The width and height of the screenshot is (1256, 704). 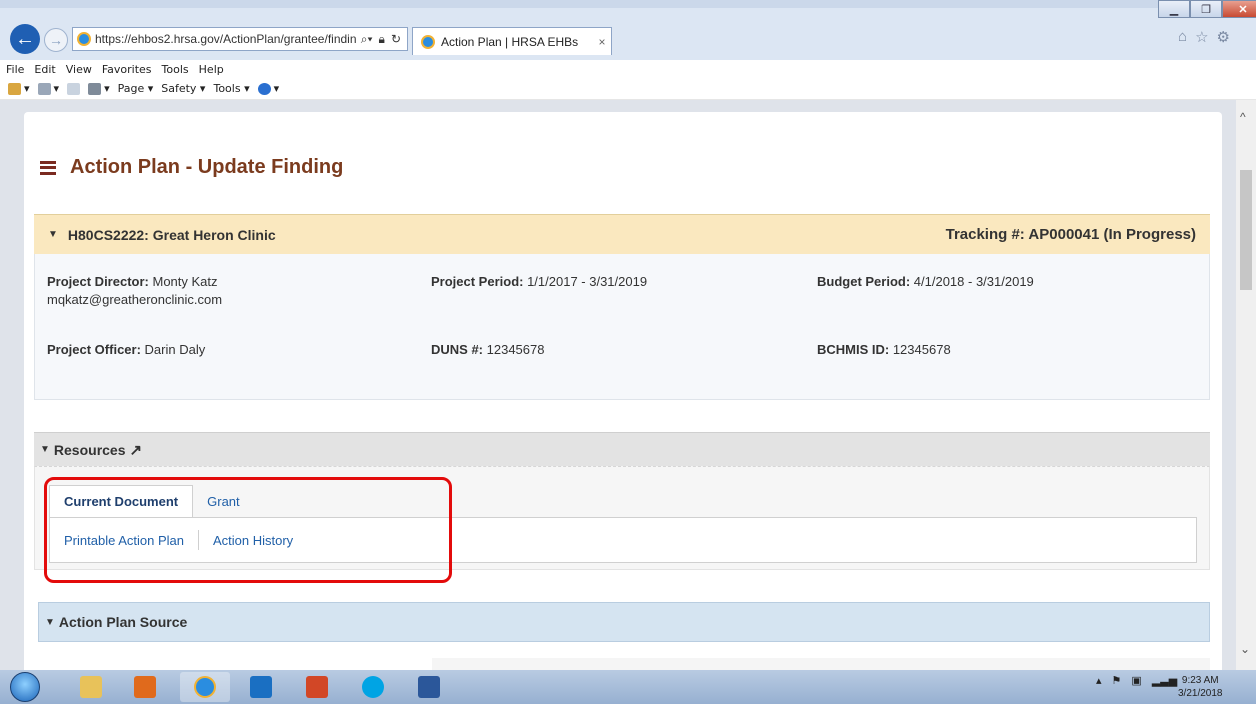 I want to click on tab-close-icon: ×, so click(x=602, y=42).